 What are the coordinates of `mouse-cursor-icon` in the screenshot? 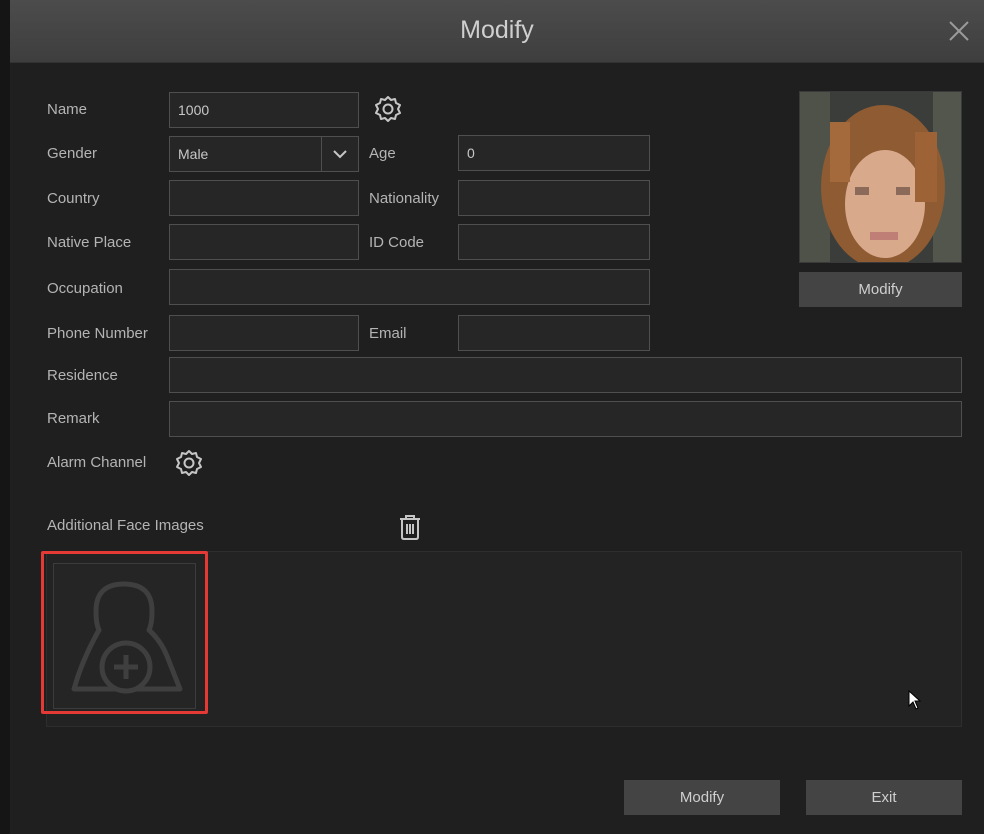 It's located at (915, 700).